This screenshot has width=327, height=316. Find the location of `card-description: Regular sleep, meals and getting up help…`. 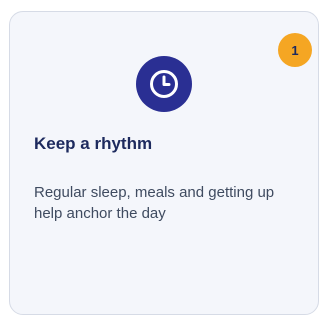

card-description: Regular sleep, meals and getting up help… is located at coordinates (154, 203).